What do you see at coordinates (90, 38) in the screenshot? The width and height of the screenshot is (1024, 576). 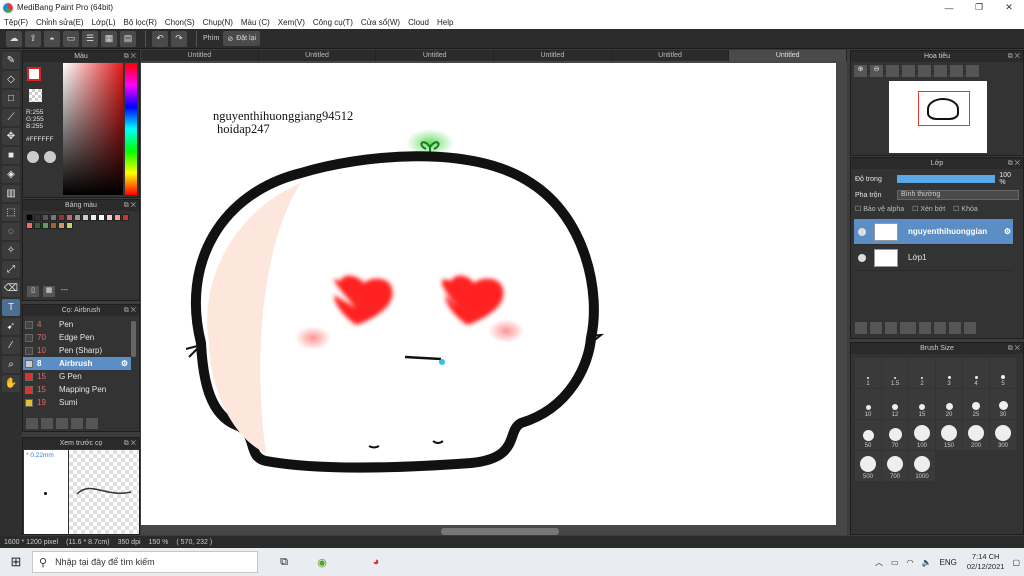 I see `list-icon: ☰` at bounding box center [90, 38].